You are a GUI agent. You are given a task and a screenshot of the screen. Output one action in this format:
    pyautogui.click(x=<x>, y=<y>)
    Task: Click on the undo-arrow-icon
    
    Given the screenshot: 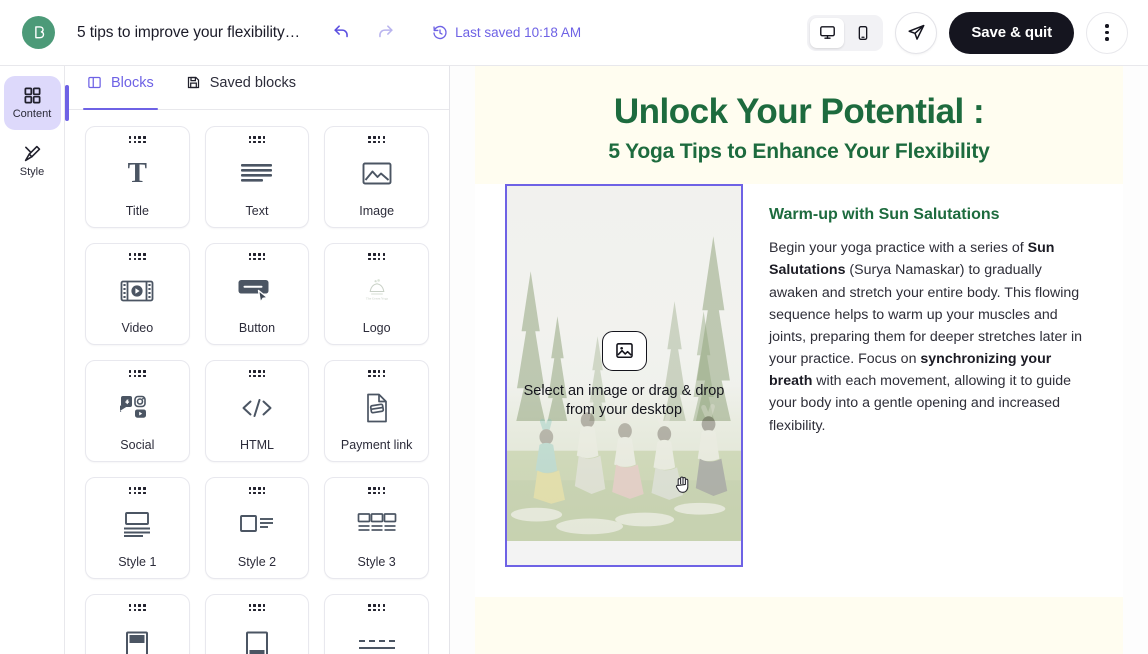 What is the action you would take?
    pyautogui.click(x=341, y=32)
    